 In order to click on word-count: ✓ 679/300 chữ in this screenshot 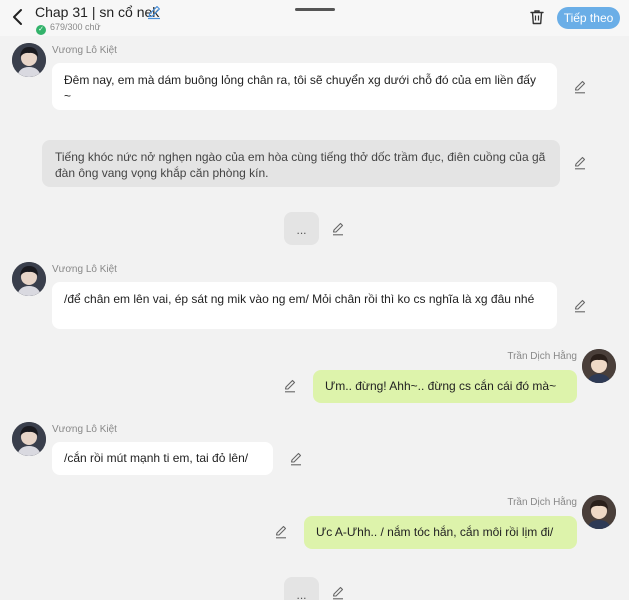, I will do `click(68, 28)`.